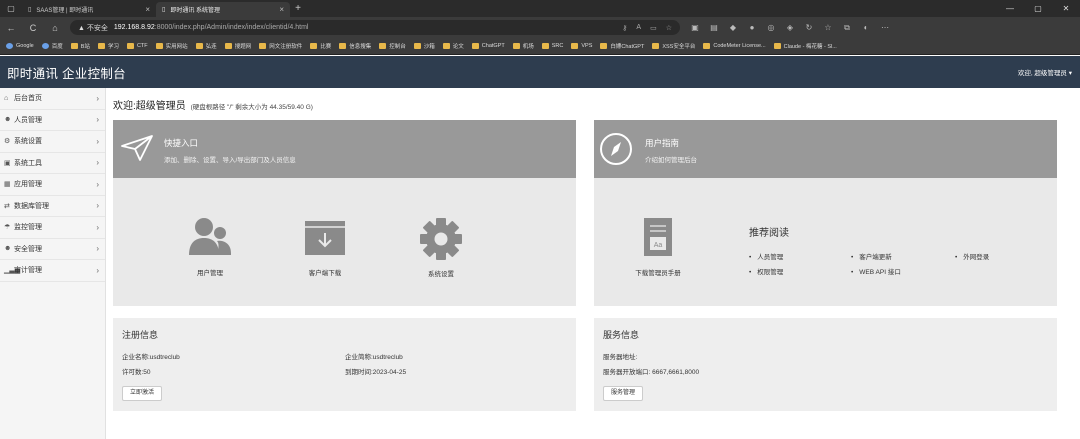 The width and height of the screenshot is (1080, 439). What do you see at coordinates (766, 256) in the screenshot?
I see `link-user-management: 人员管理` at bounding box center [766, 256].